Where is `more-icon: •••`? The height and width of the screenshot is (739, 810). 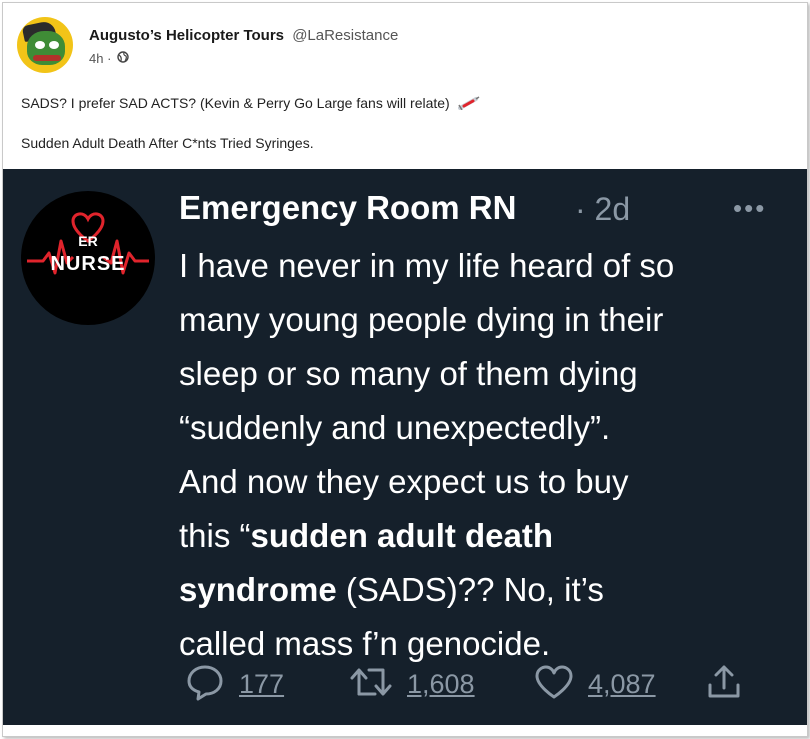
more-icon: ••• is located at coordinates (749, 208).